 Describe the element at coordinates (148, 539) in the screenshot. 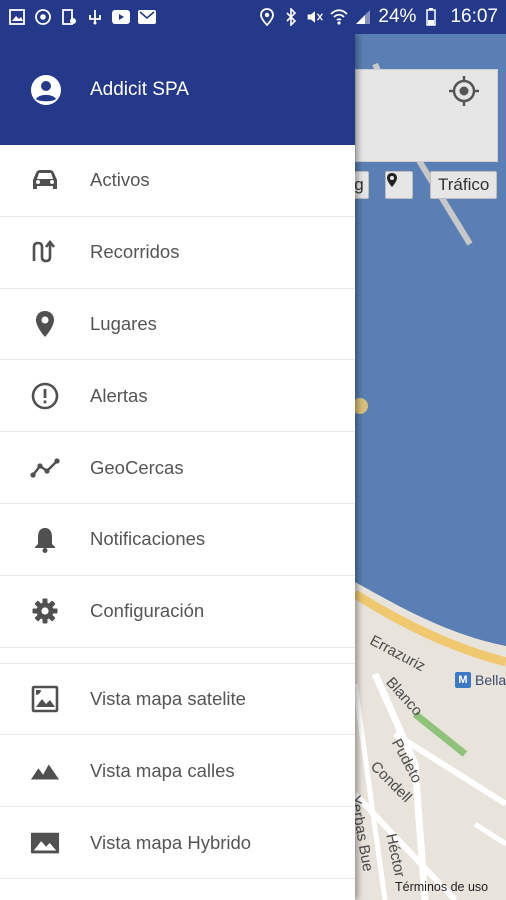

I see `menu-item-label: Notificaciones` at that location.